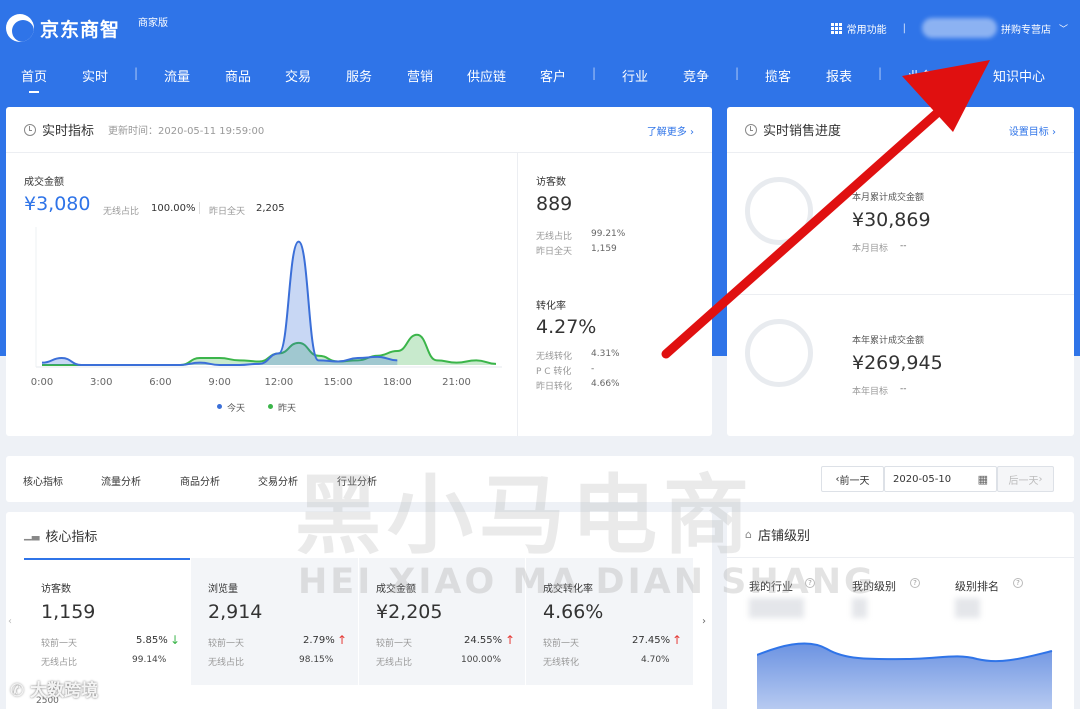 The width and height of the screenshot is (1080, 709). What do you see at coordinates (783, 536) in the screenshot?
I see `store-level-title: 店铺级别` at bounding box center [783, 536].